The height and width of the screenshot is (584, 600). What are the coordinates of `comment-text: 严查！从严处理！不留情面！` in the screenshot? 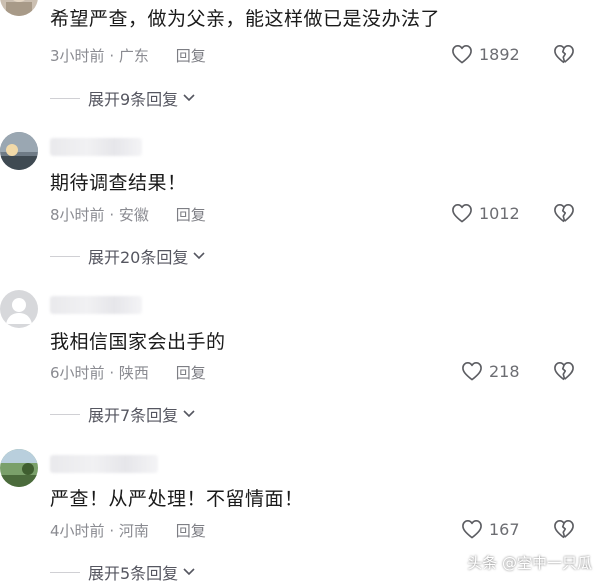 It's located at (177, 499).